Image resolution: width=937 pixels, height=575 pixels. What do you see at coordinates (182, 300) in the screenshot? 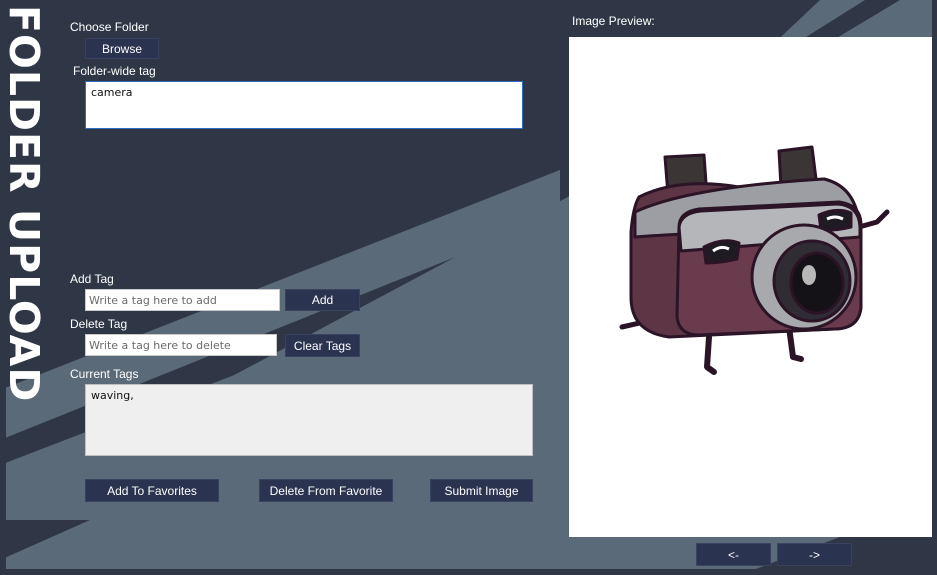
I see `add-tag-input` at bounding box center [182, 300].